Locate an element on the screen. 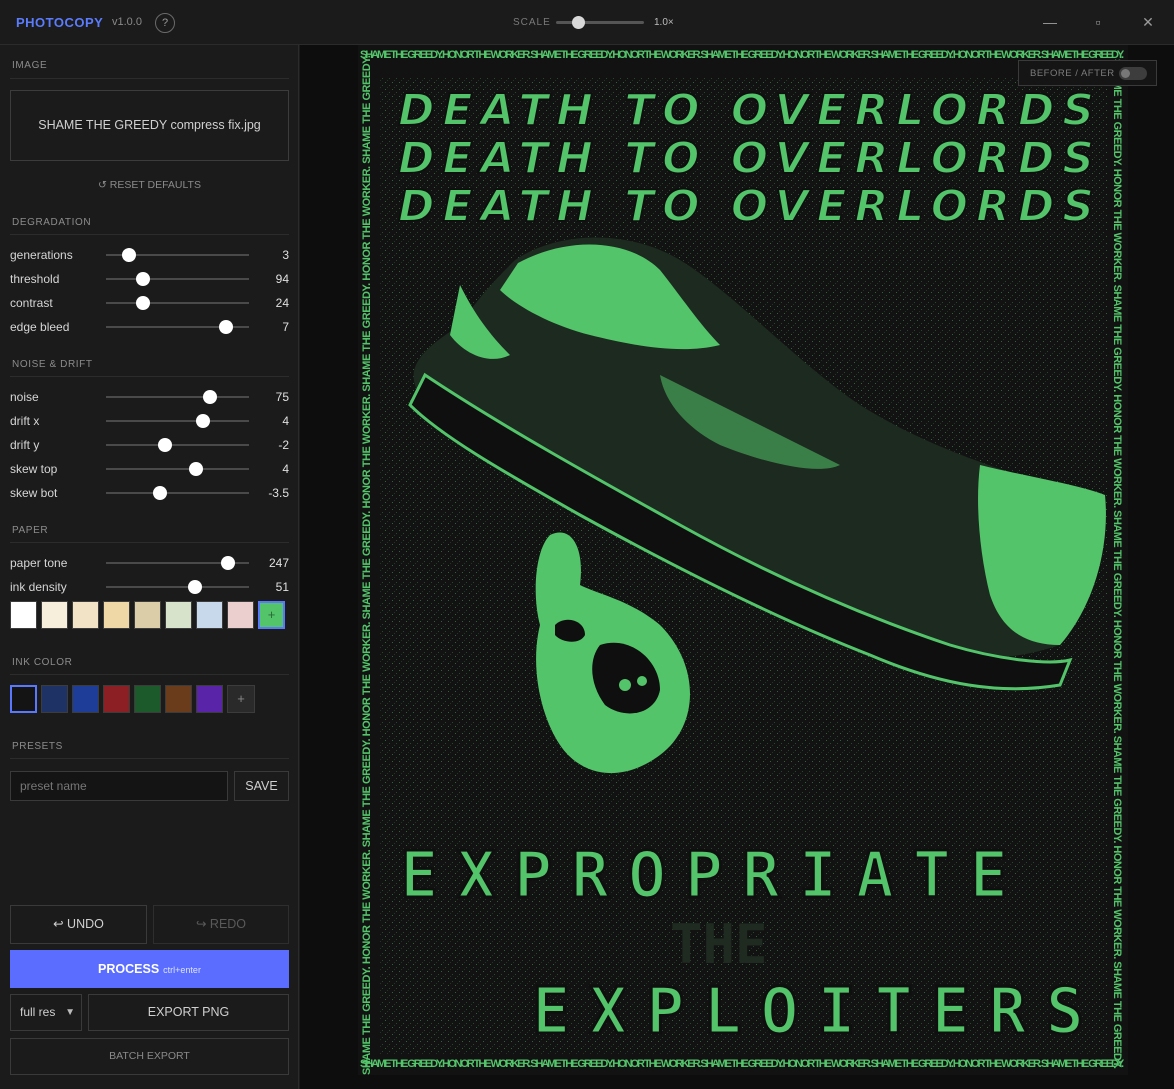  slider-label: edge bleed is located at coordinates (40, 327).